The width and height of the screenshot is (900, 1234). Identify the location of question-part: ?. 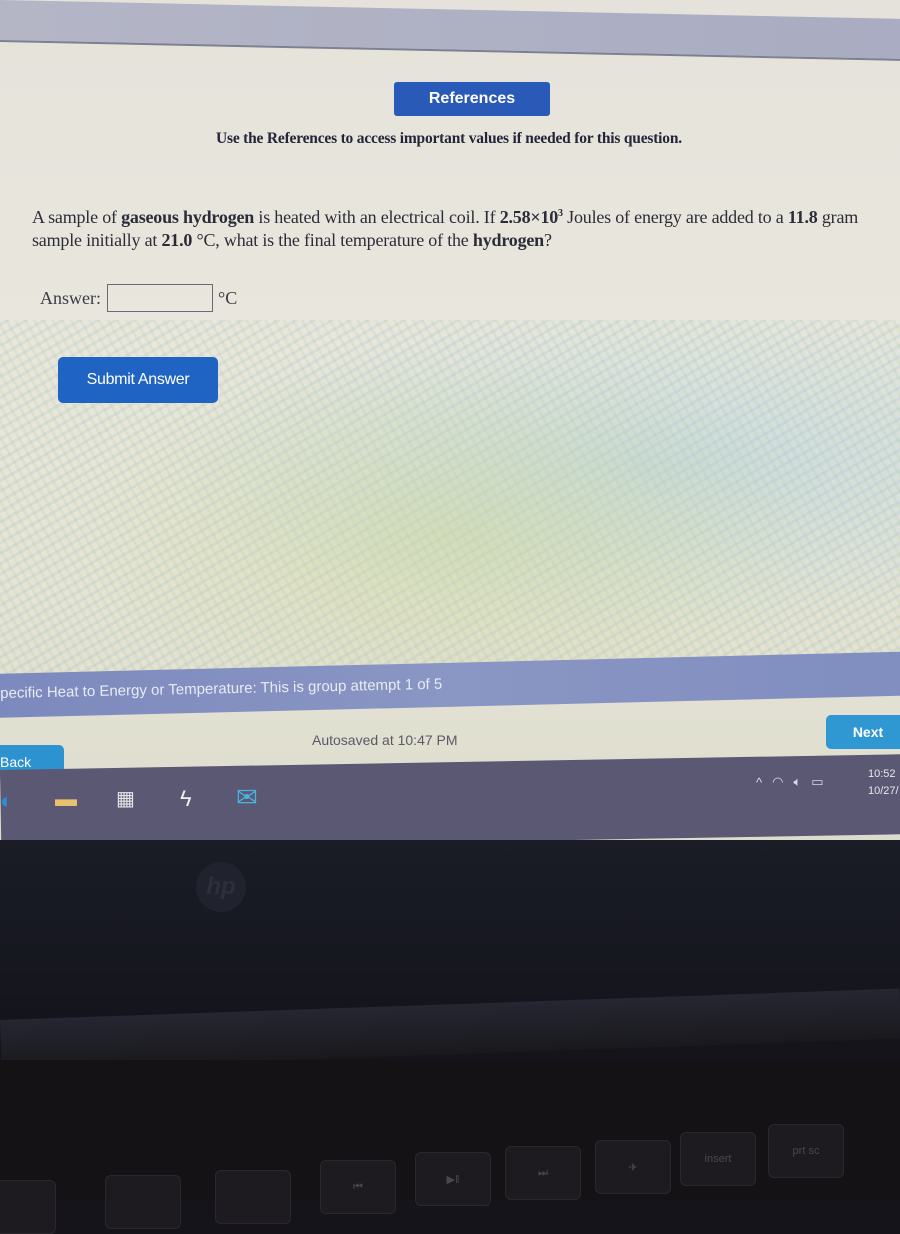
(548, 240).